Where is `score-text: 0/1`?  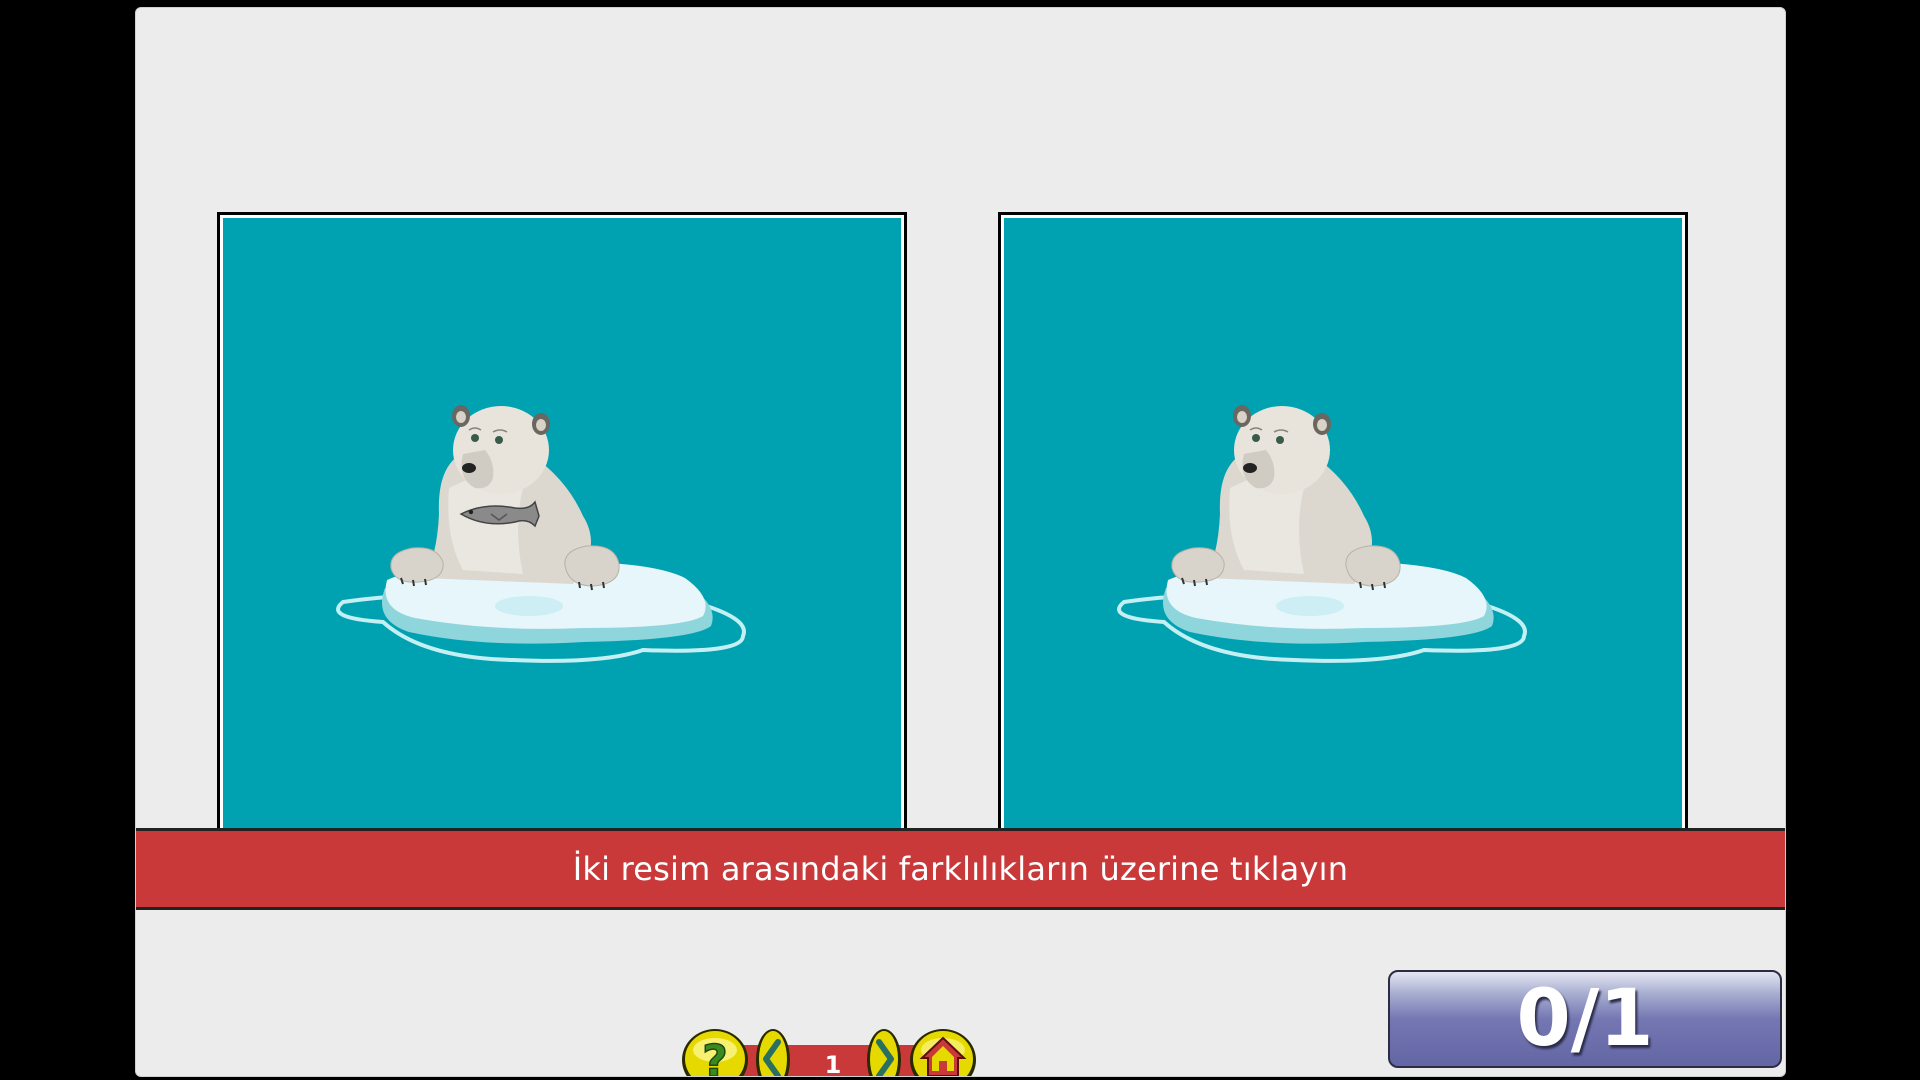 score-text: 0/1 is located at coordinates (1585, 1019).